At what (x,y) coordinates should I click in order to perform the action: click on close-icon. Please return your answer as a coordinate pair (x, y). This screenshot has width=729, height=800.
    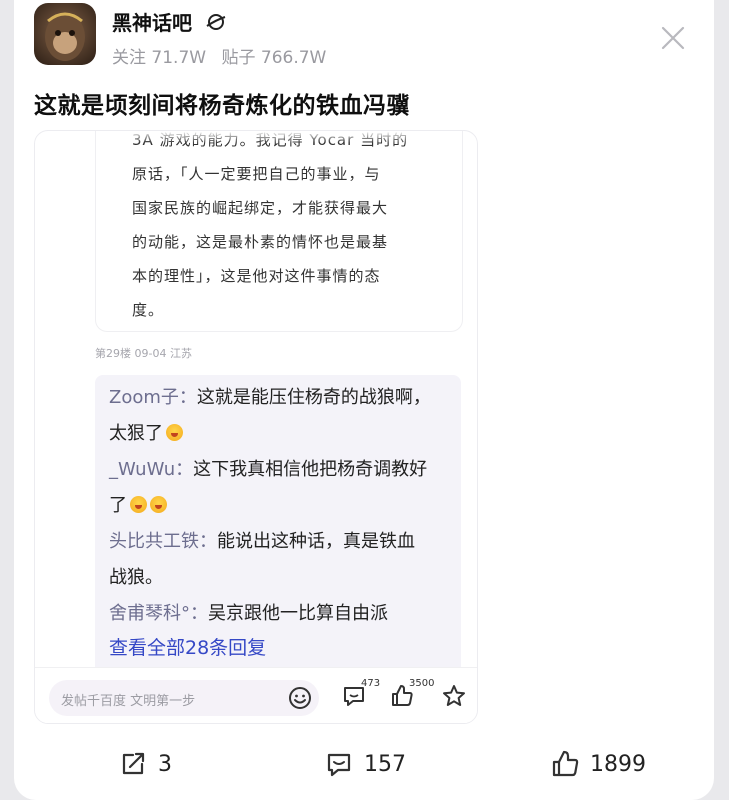
    Looking at the image, I should click on (673, 38).